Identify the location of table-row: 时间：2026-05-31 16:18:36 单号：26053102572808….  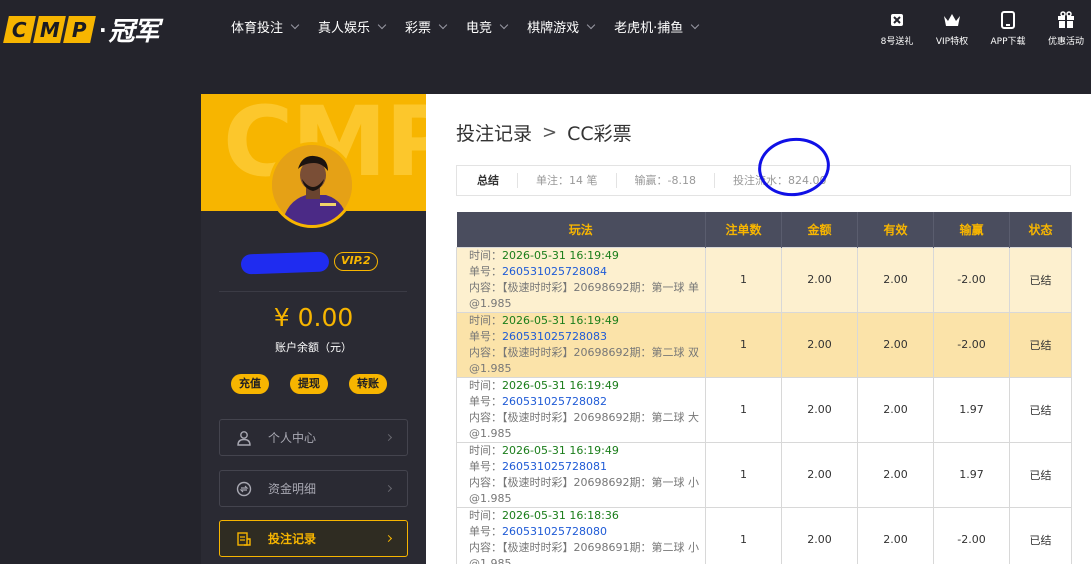
(764, 535).